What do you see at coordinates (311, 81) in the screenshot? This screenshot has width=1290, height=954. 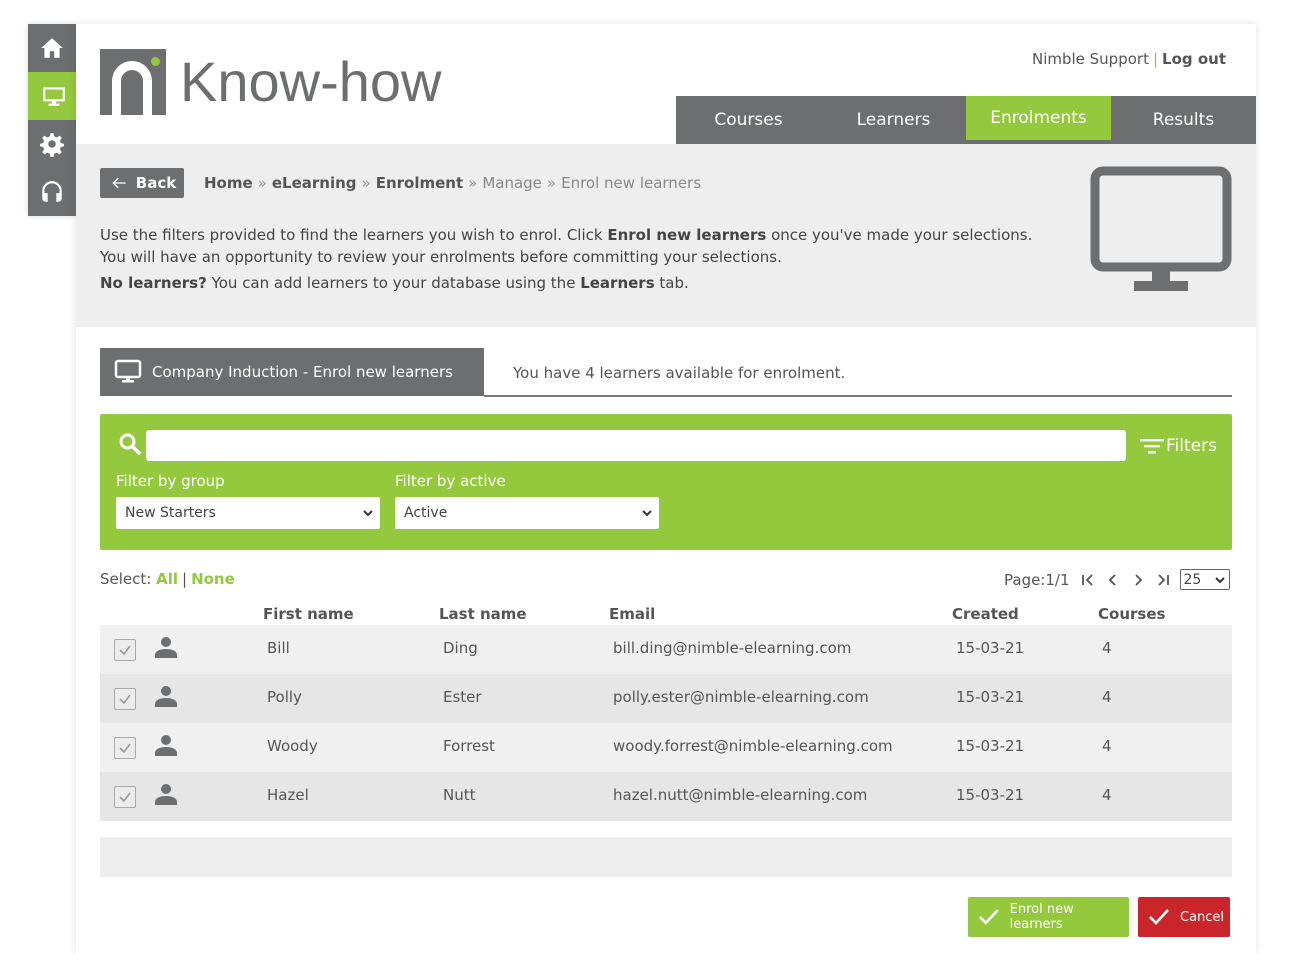 I see `brand-name: Know-how` at bounding box center [311, 81].